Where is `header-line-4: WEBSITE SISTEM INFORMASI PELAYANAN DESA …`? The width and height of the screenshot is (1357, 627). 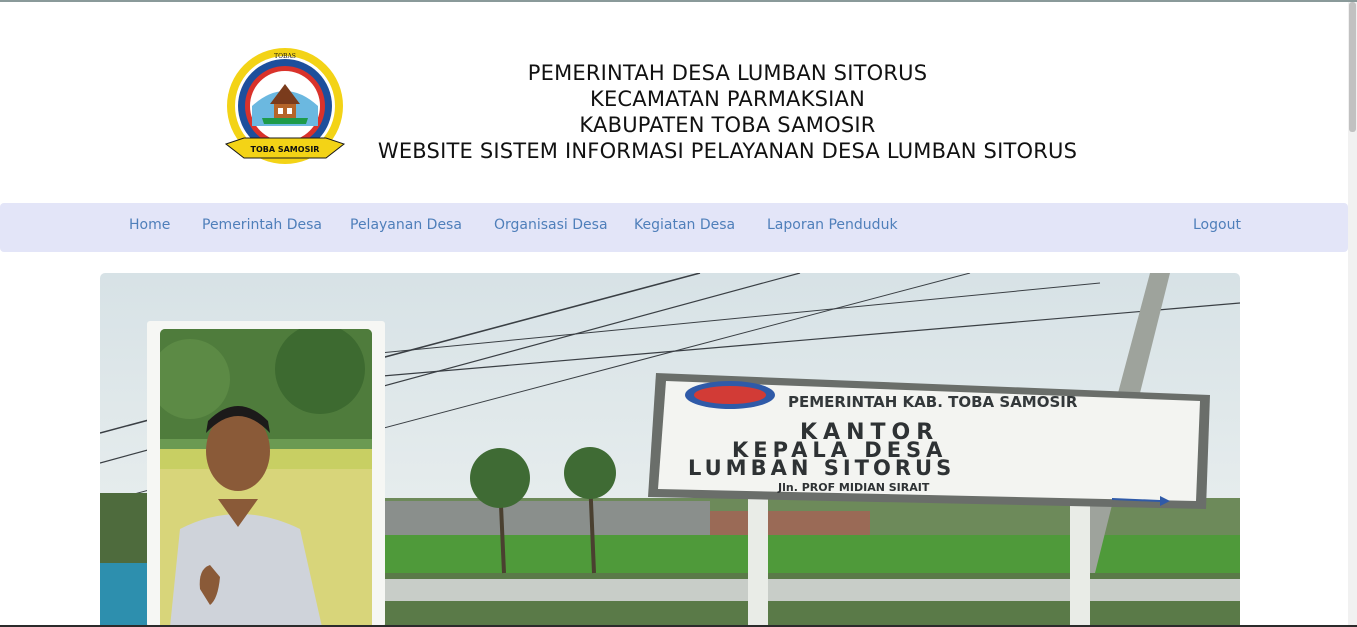 header-line-4: WEBSITE SISTEM INFORMASI PELAYANAN DESA … is located at coordinates (727, 151).